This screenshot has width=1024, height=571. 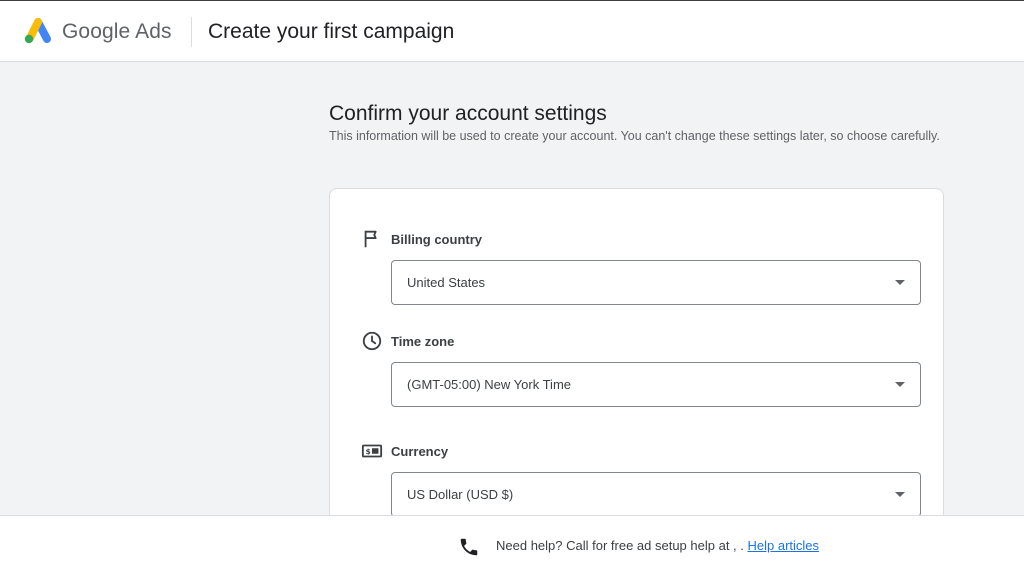 I want to click on clock-icon, so click(x=372, y=341).